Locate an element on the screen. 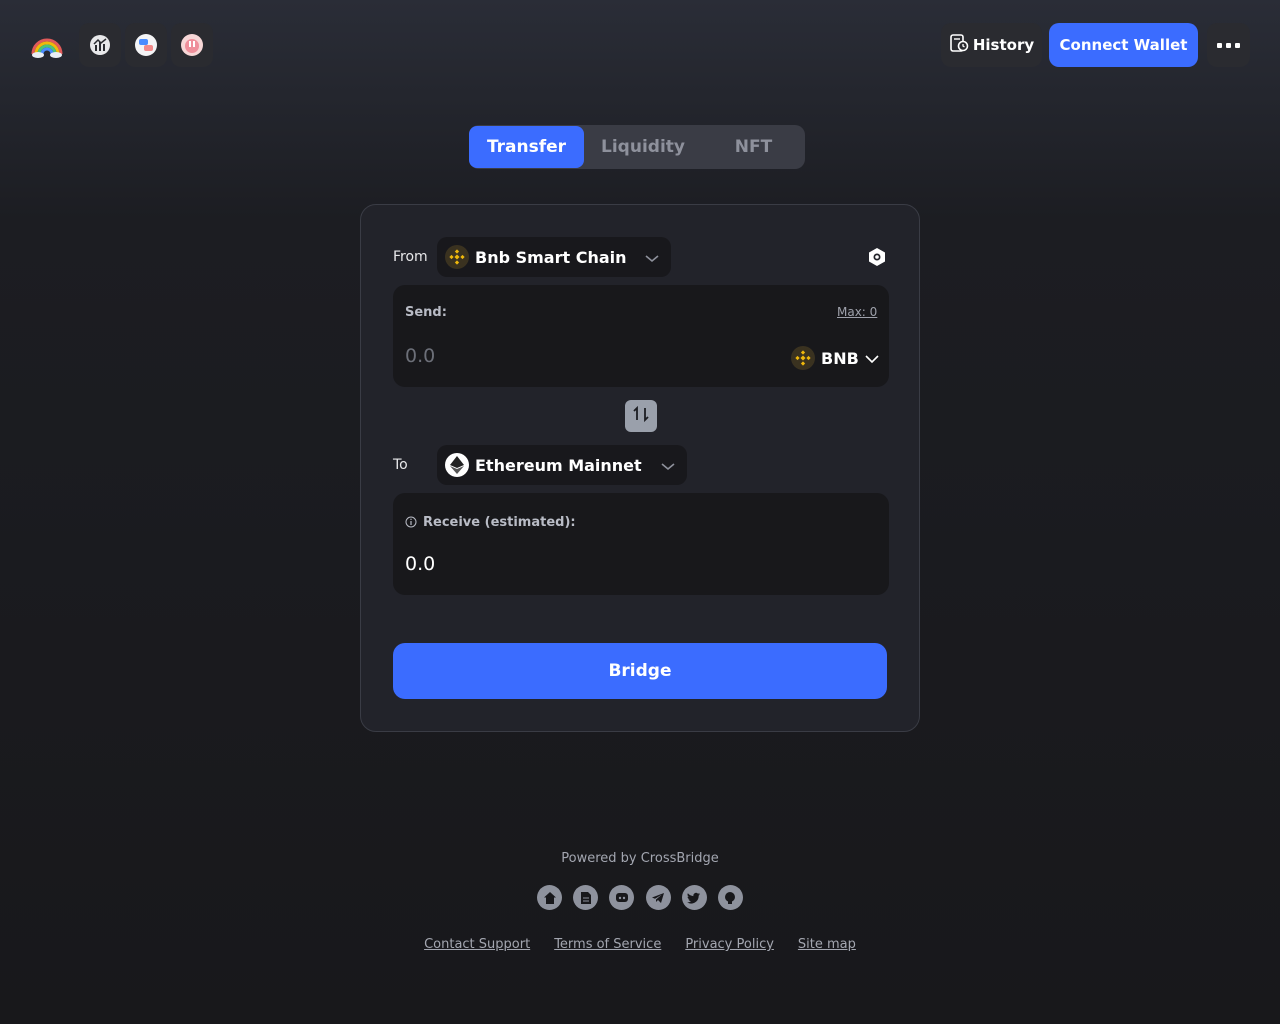 The image size is (1280, 1024). site-map-link: Site map is located at coordinates (827, 944).